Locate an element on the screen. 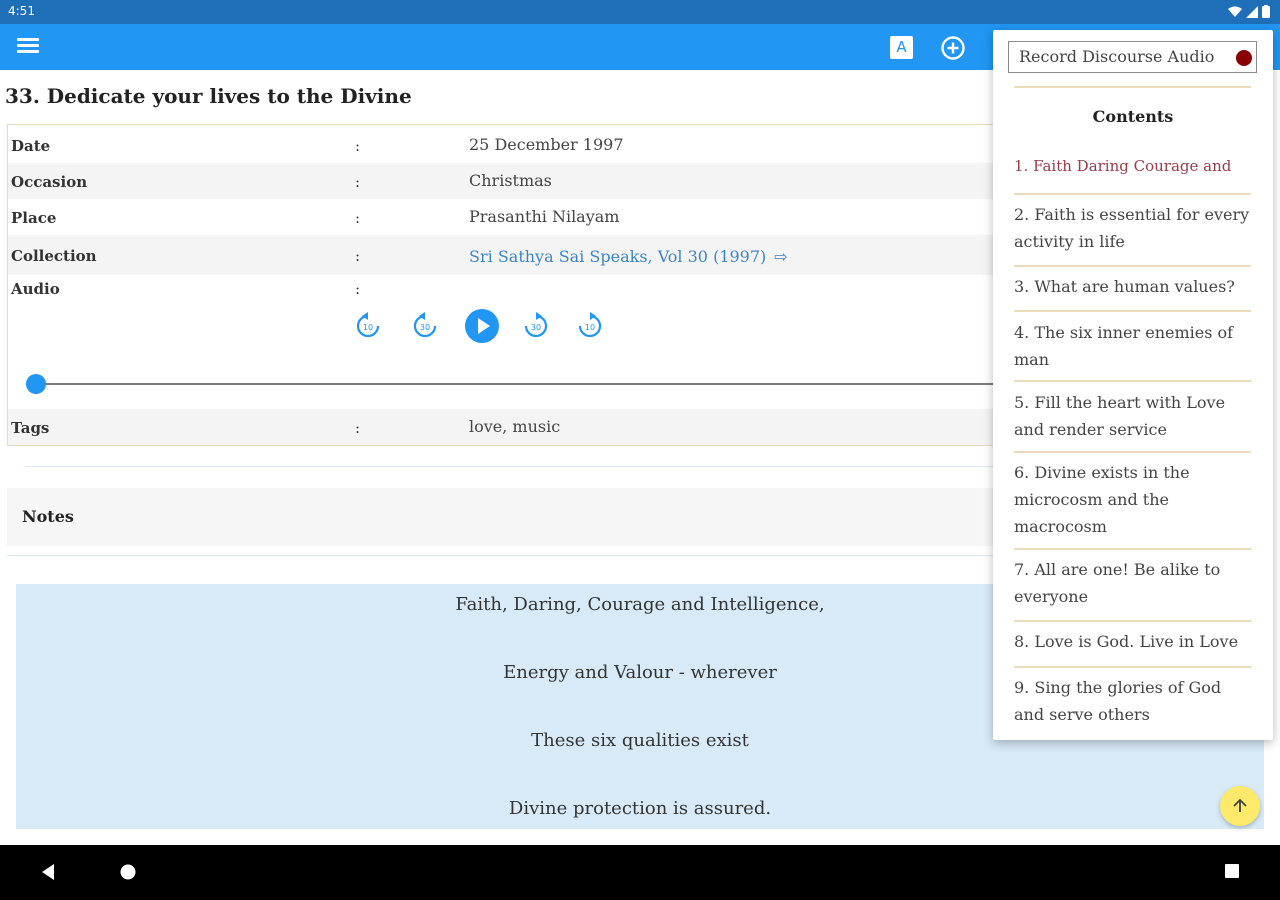  notes-section: Notes is located at coordinates (507, 517).